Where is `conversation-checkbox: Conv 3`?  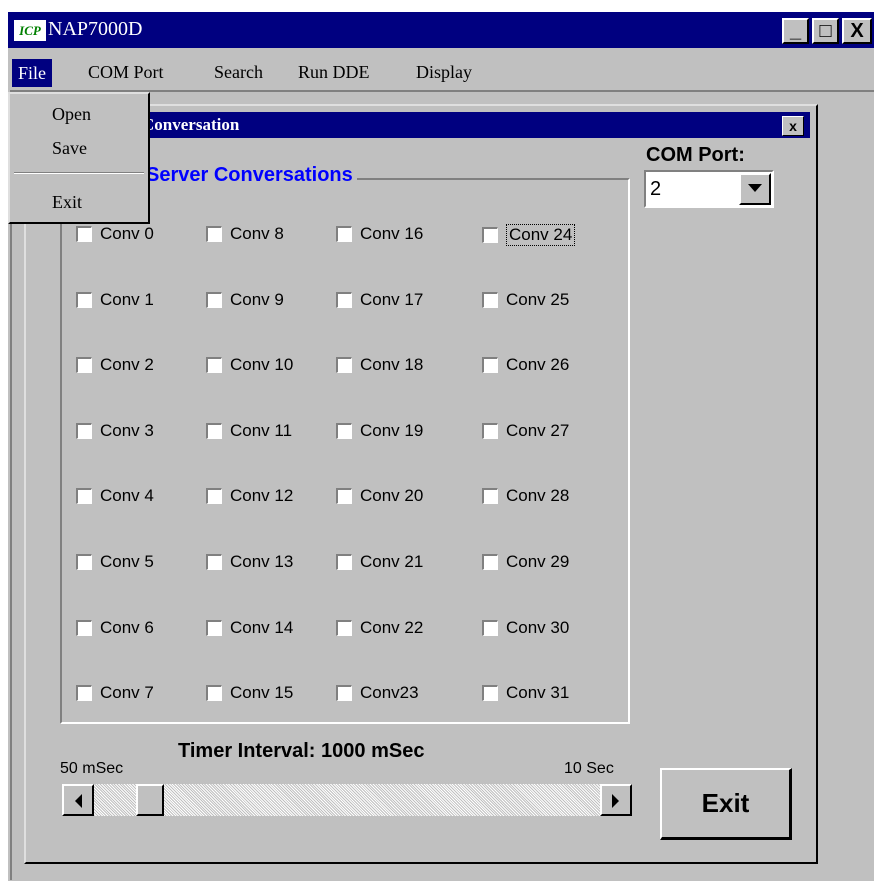 conversation-checkbox: Conv 3 is located at coordinates (115, 431).